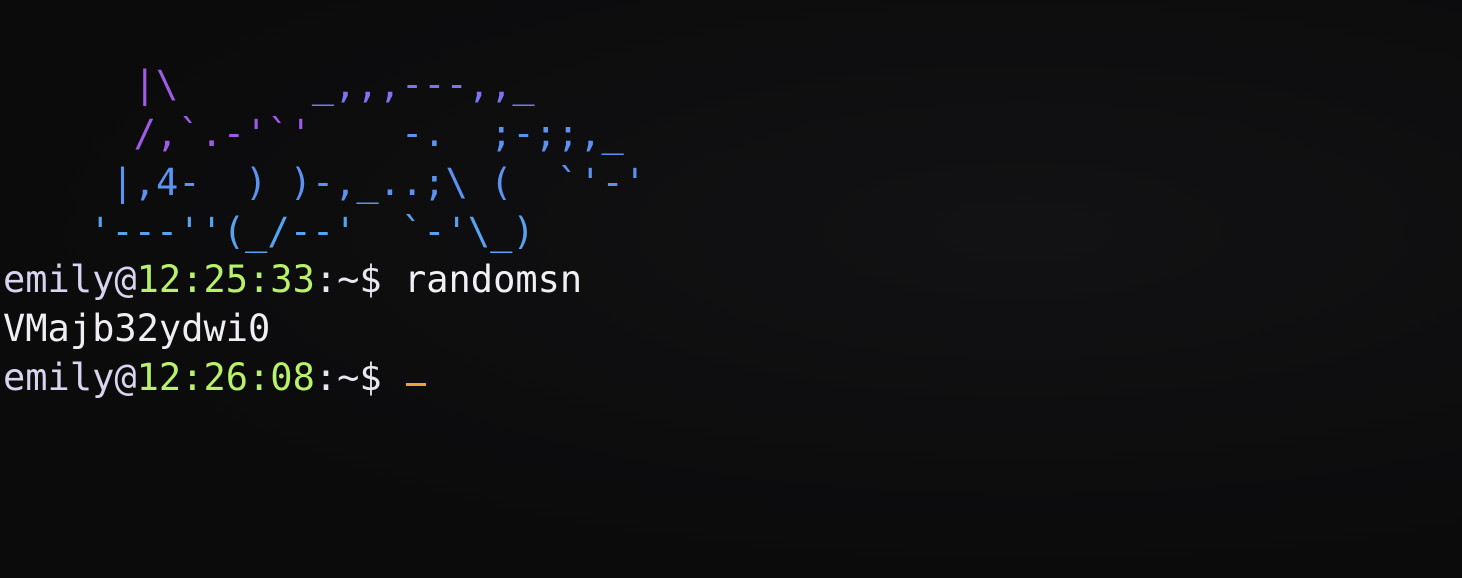 Image resolution: width=1462 pixels, height=578 pixels. Describe the element at coordinates (415, 384) in the screenshot. I see `text-cursor` at that location.